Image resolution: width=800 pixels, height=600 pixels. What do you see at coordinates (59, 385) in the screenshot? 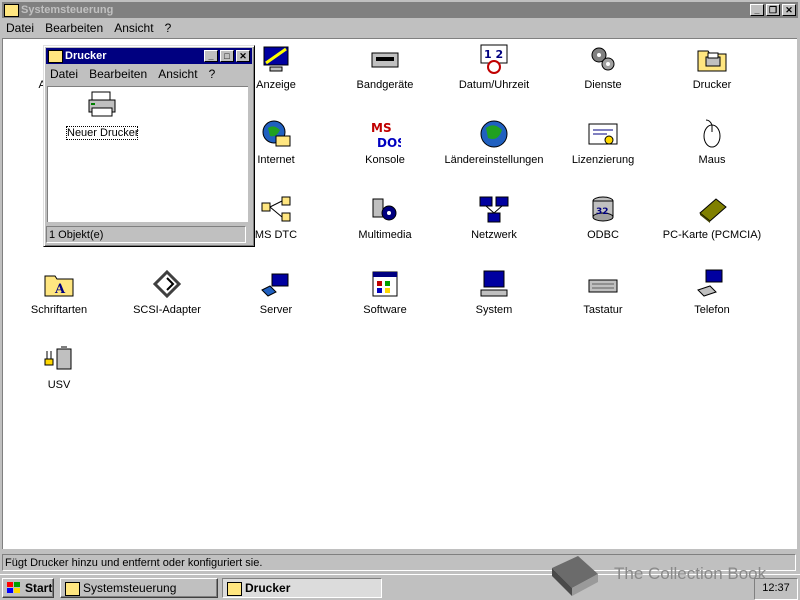
I see `cp-item-label: USV` at bounding box center [59, 385].